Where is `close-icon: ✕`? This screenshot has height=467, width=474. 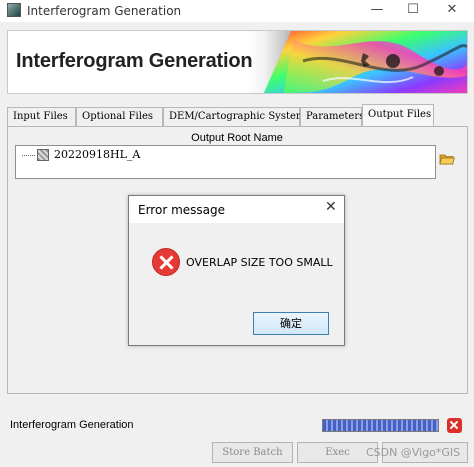 close-icon: ✕ is located at coordinates (452, 11).